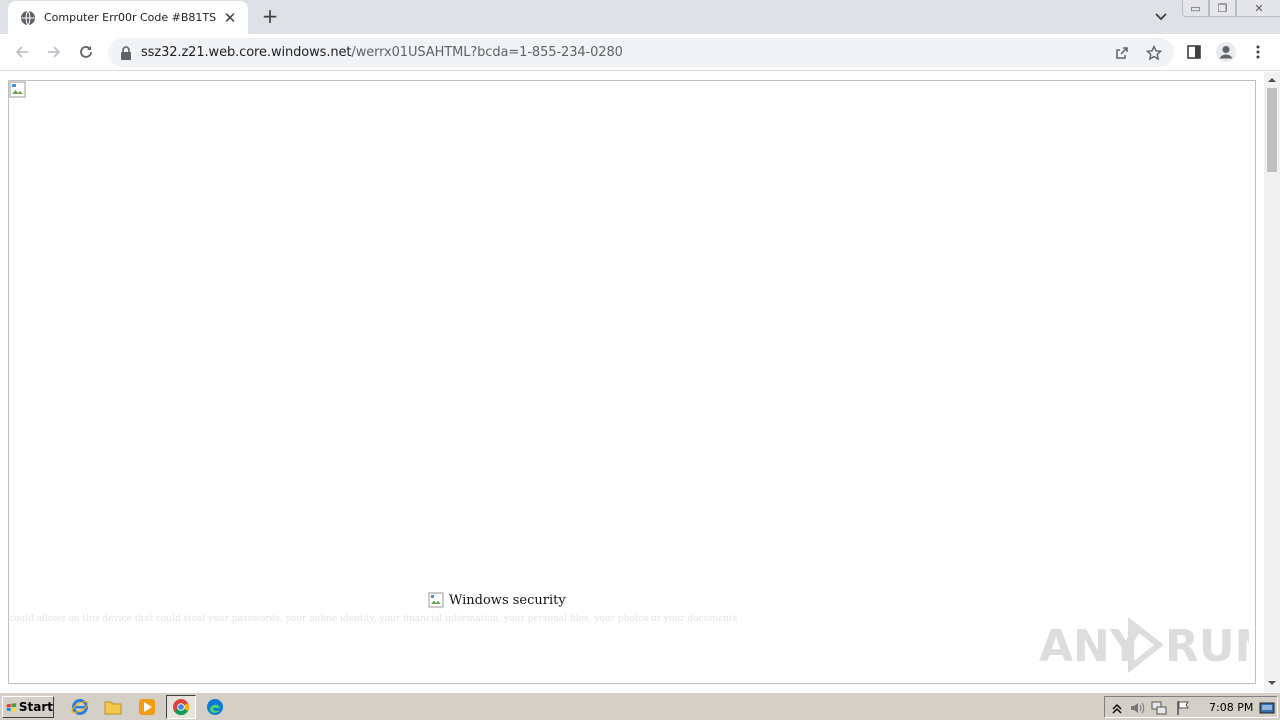 The image size is (1280, 720). I want to click on media-player-icon, so click(147, 707).